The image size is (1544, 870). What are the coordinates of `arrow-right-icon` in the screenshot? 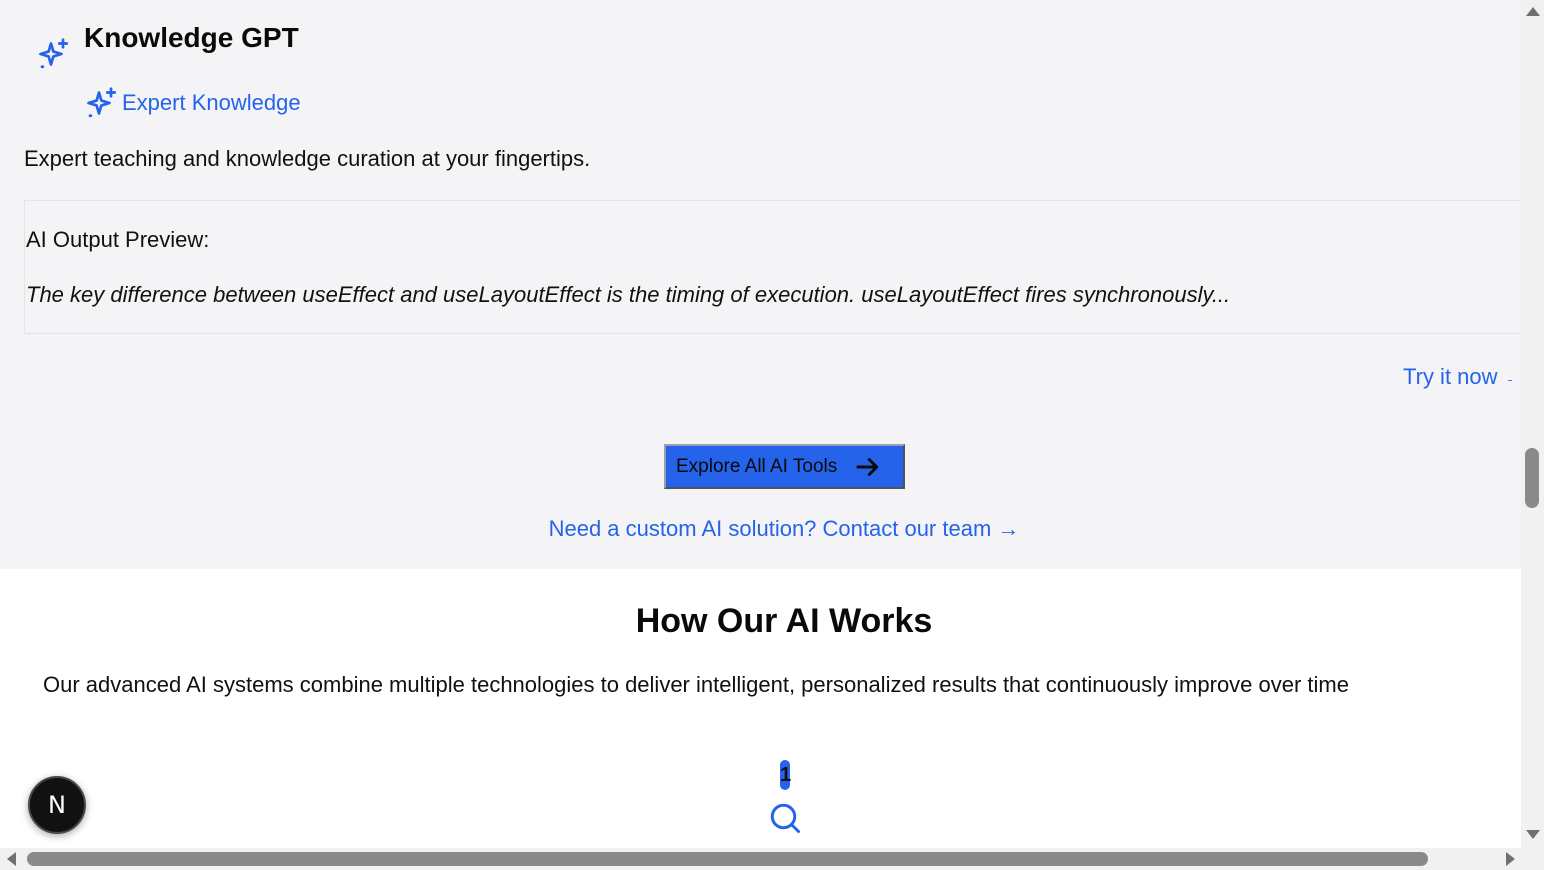 It's located at (867, 466).